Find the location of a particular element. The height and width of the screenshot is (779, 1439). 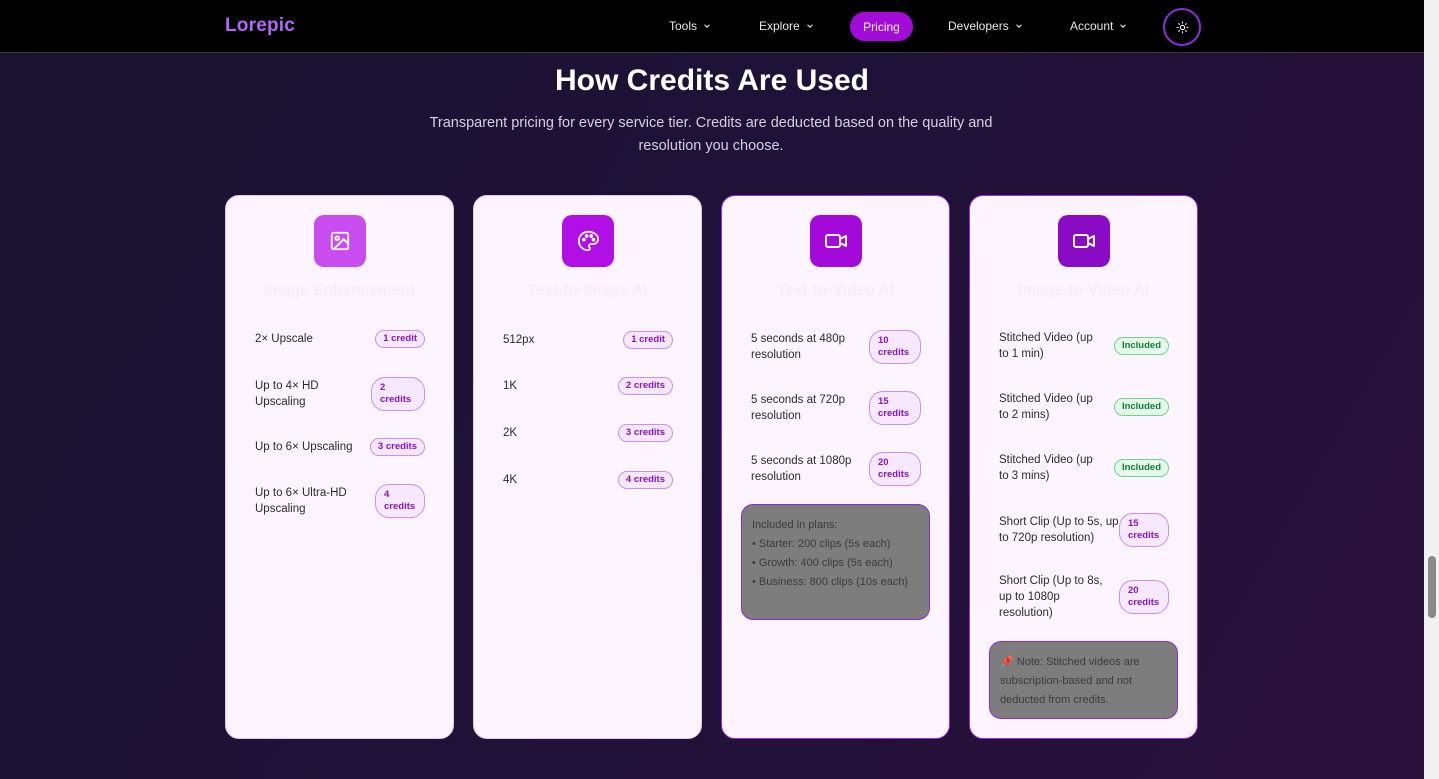

palette-icon is located at coordinates (588, 241).